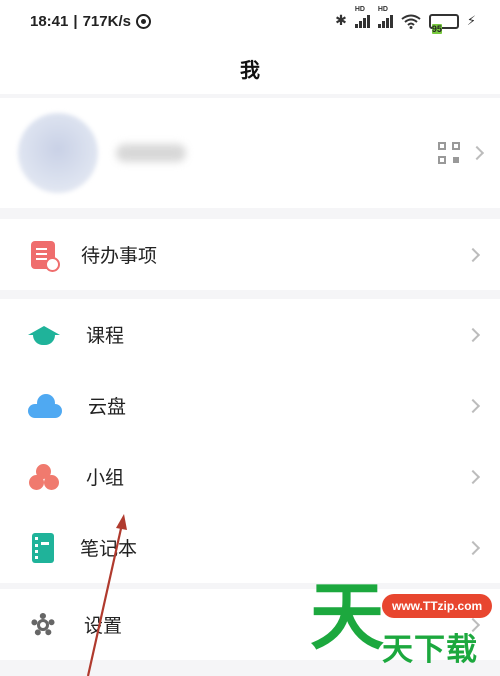  I want to click on menu-item-group: 小组, so click(250, 476).